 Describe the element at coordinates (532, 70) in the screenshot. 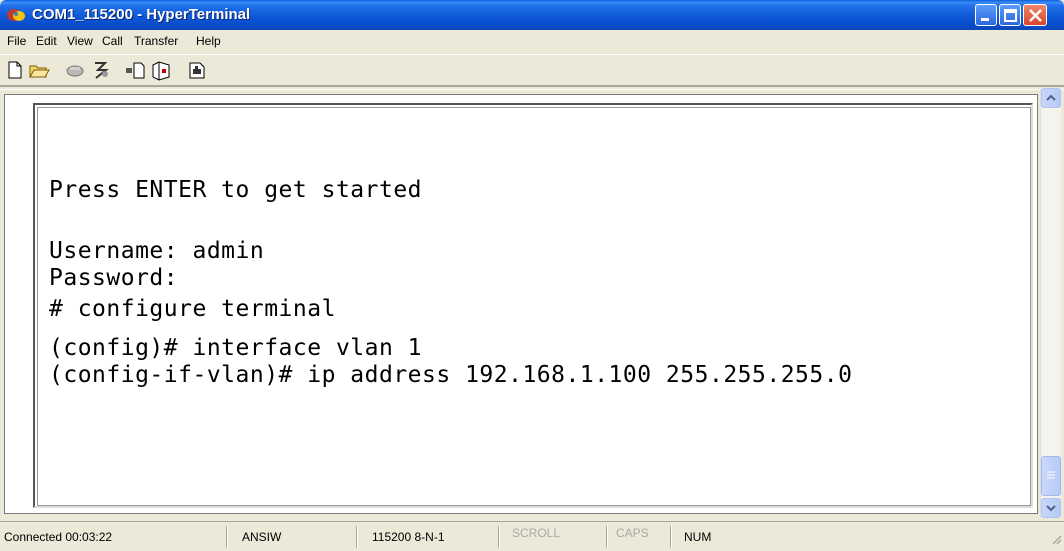

I see `toolbar` at that location.